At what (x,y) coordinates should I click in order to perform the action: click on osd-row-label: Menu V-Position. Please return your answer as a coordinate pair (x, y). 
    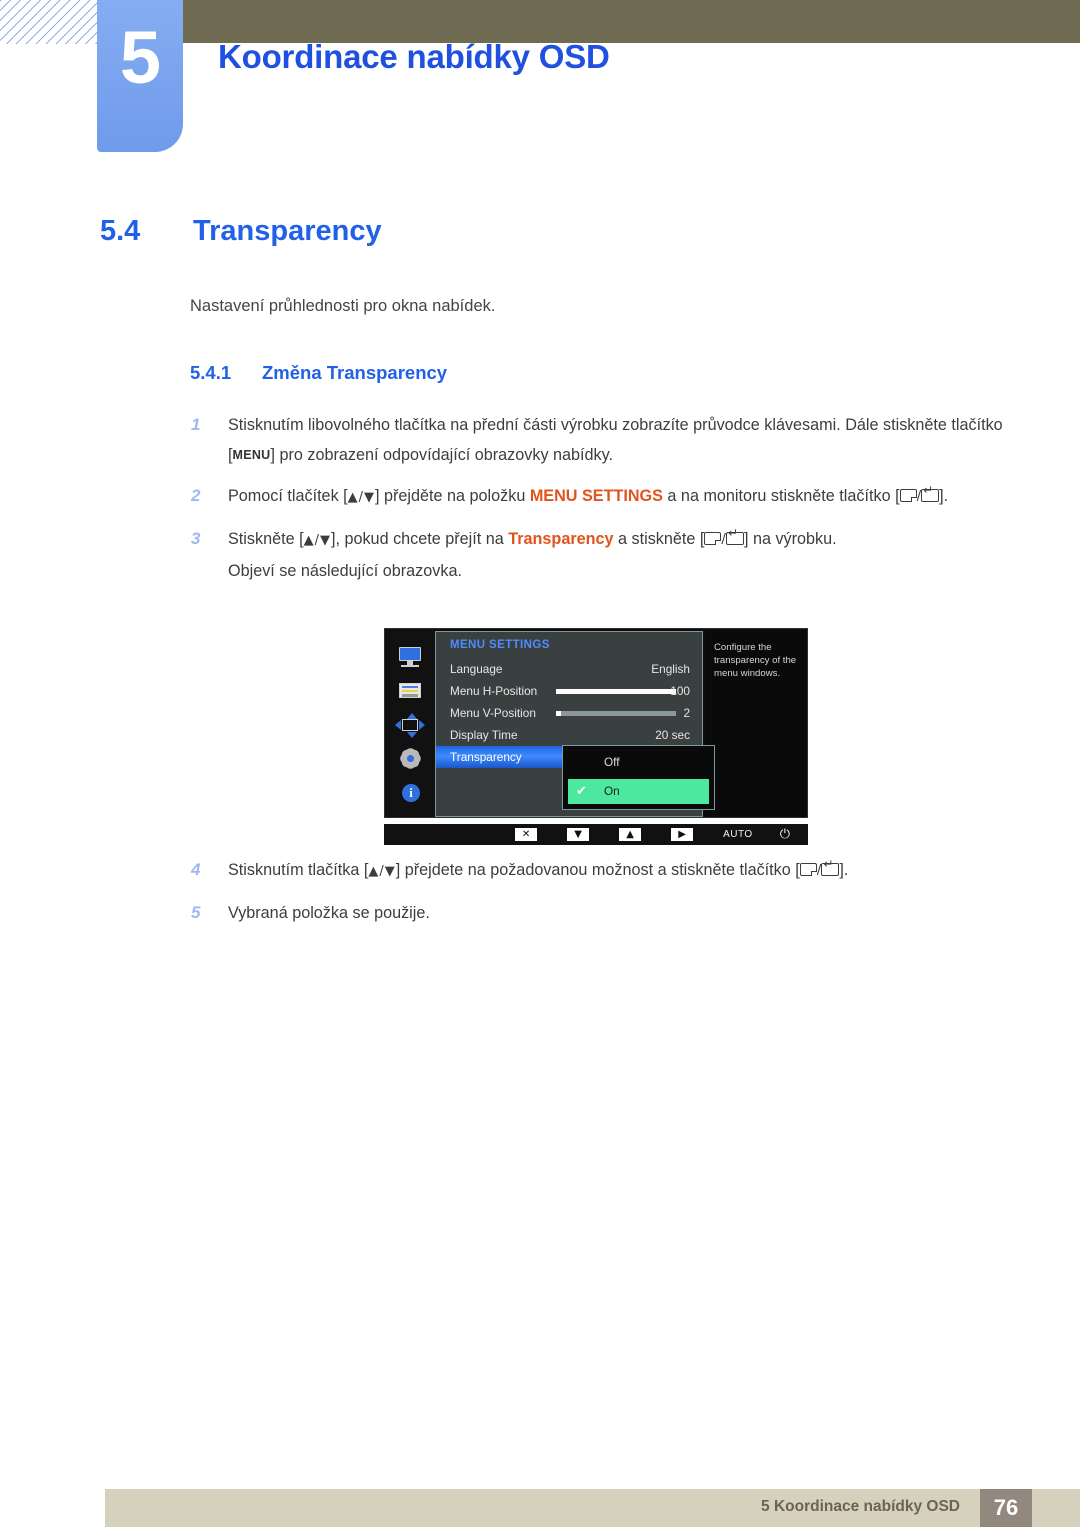
    Looking at the image, I should click on (493, 713).